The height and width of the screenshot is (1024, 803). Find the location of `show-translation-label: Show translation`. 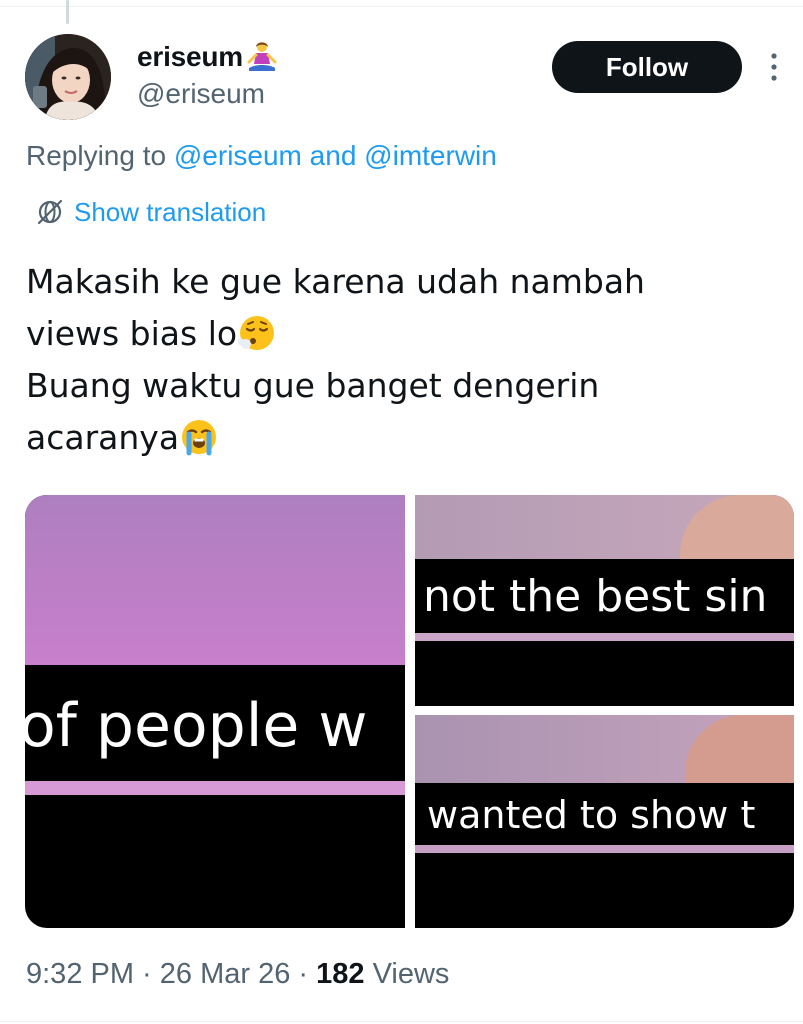

show-translation-label: Show translation is located at coordinates (170, 212).